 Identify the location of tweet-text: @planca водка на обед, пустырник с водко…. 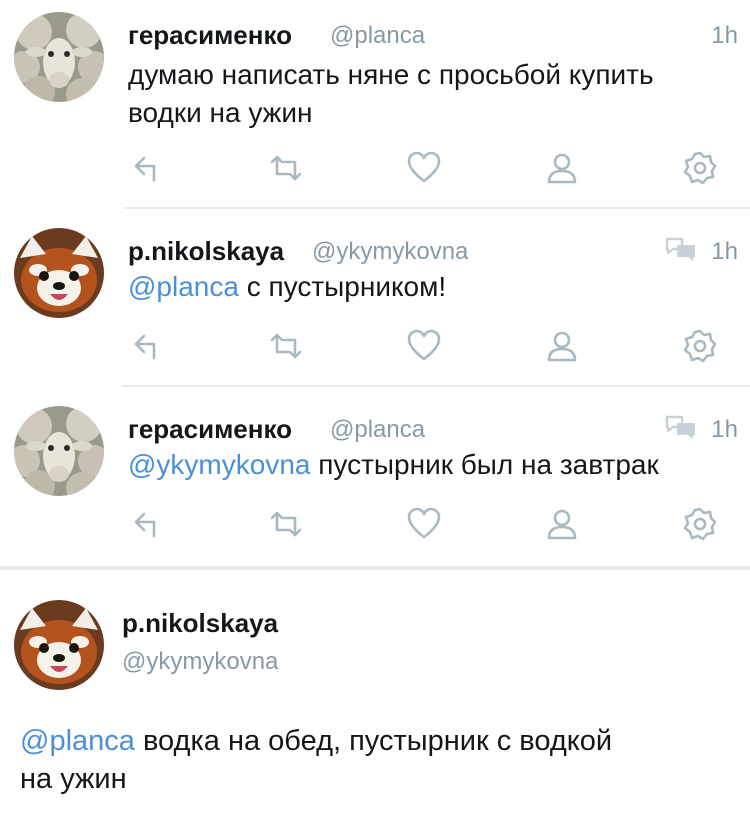
(370, 760).